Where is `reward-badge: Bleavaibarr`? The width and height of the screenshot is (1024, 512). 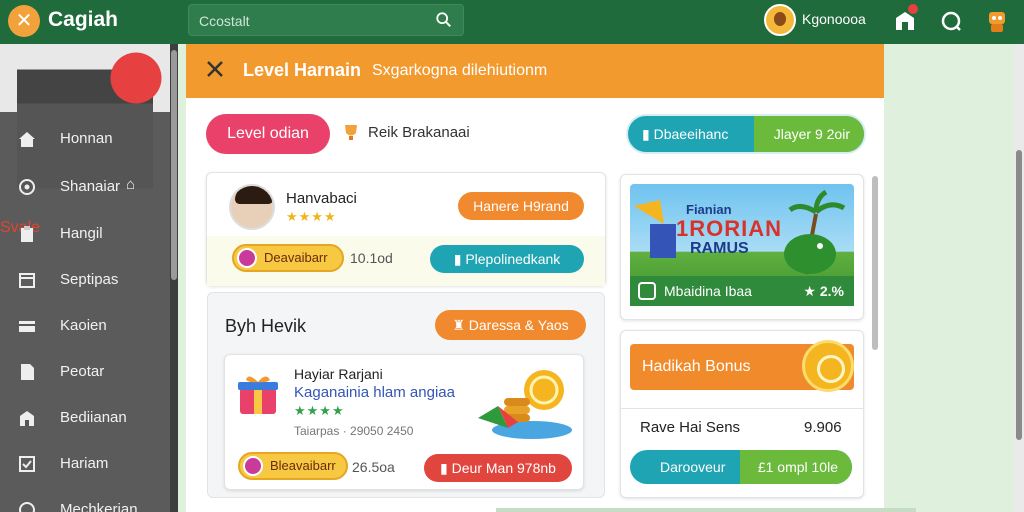 reward-badge: Bleavaibarr is located at coordinates (293, 466).